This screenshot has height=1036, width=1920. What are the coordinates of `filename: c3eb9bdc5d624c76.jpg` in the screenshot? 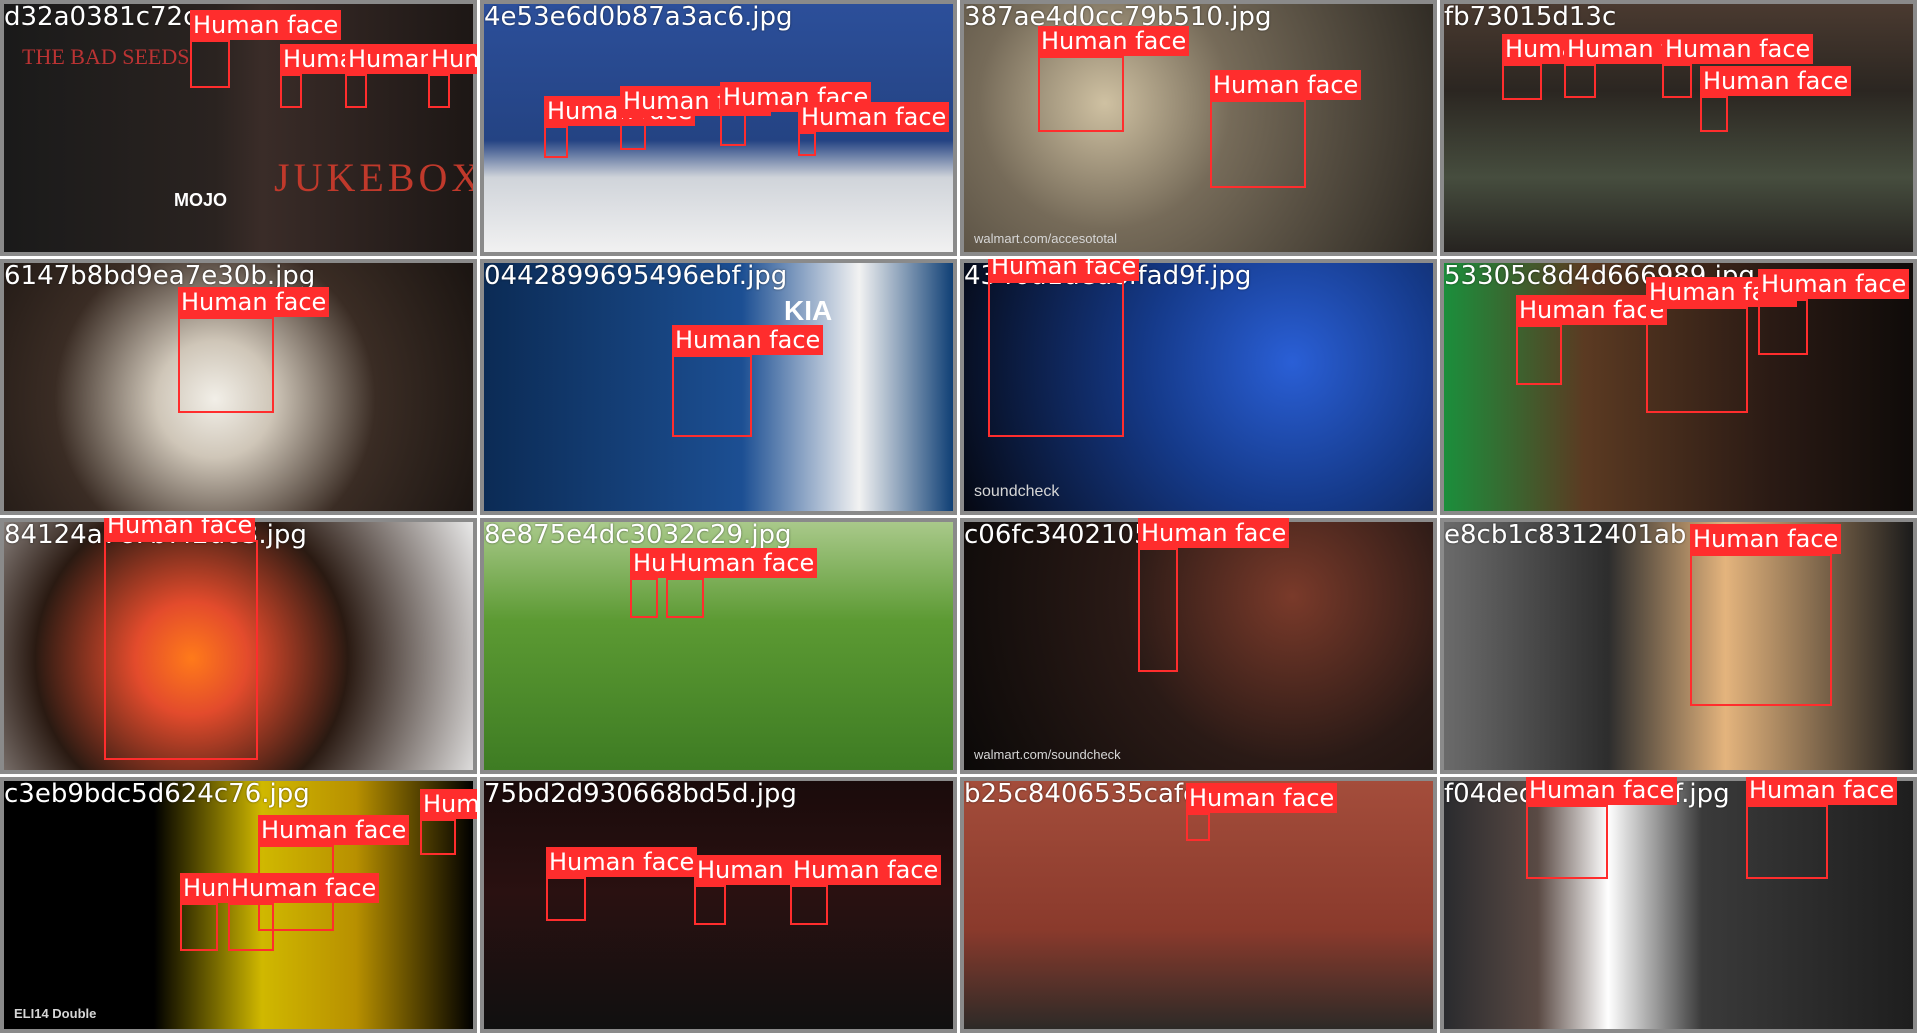 It's located at (157, 794).